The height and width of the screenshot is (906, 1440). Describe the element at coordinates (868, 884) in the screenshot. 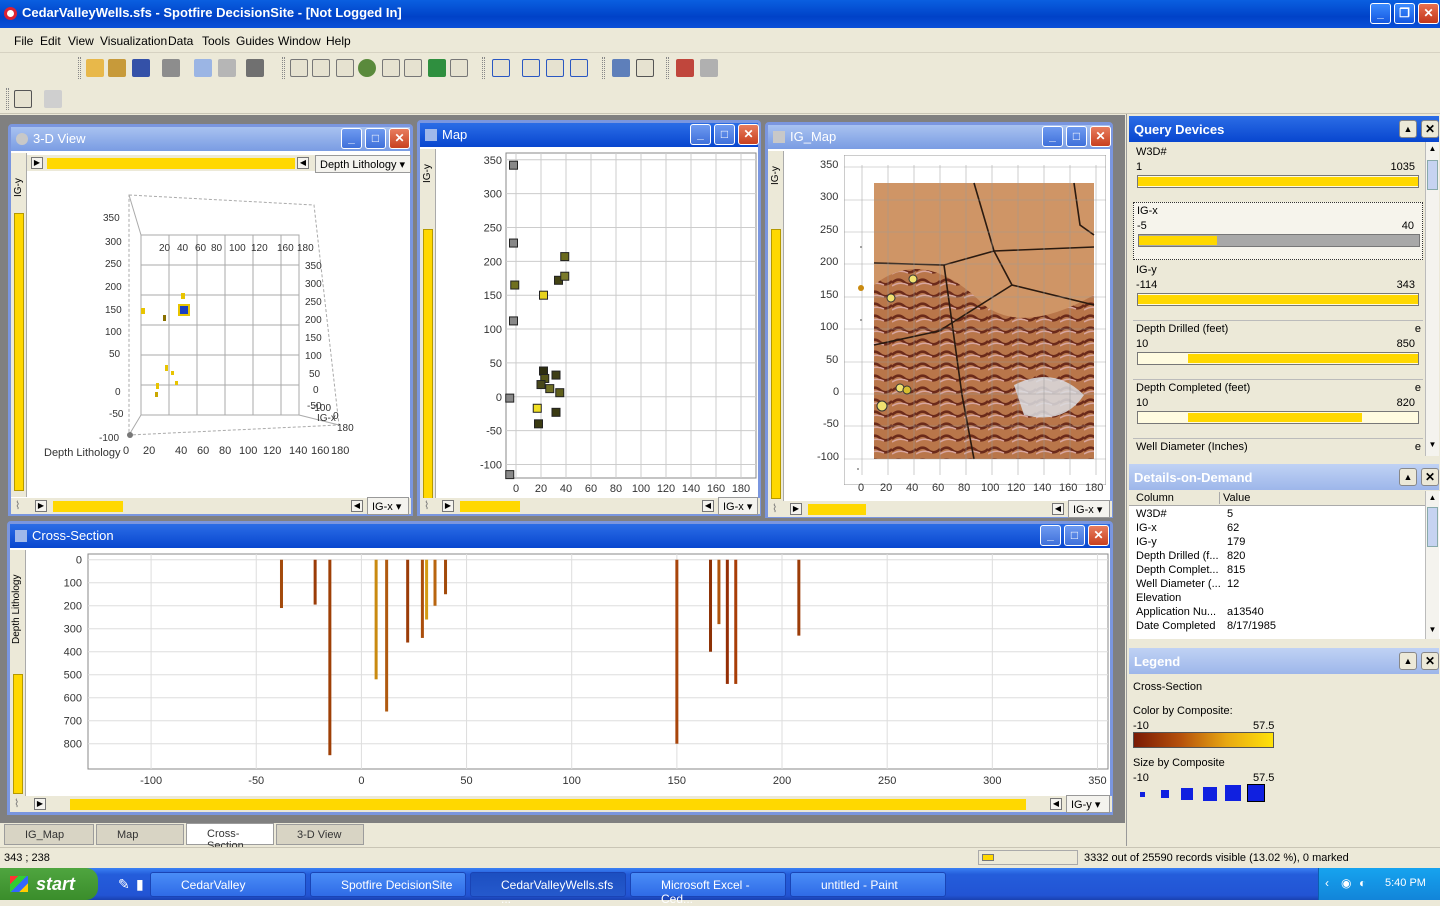

I see `task-paint: untitled - Paint` at that location.